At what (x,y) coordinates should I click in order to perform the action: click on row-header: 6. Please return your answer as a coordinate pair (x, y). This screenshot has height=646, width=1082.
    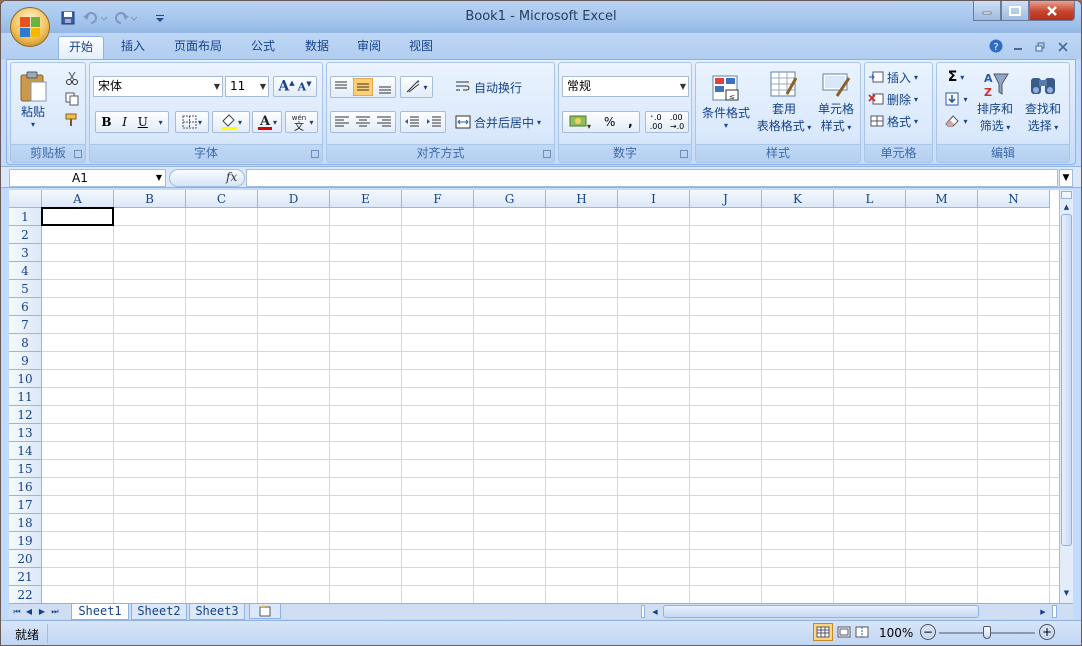
    Looking at the image, I should click on (25, 307).